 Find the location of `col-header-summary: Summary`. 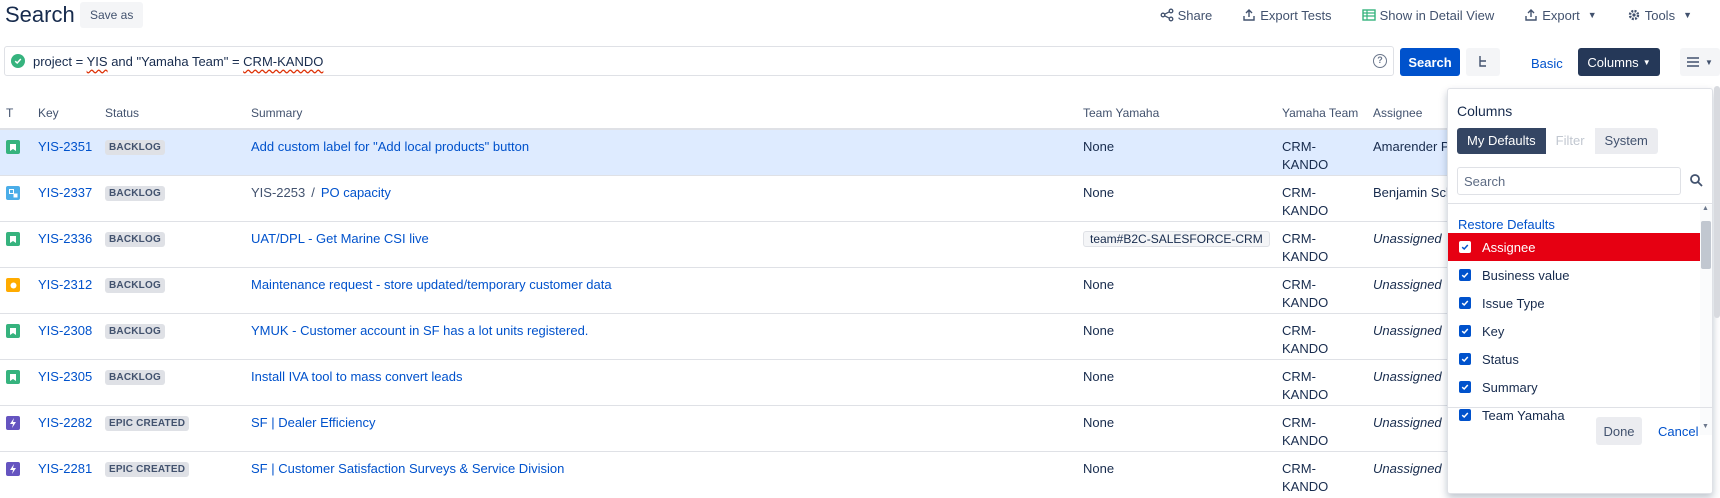

col-header-summary: Summary is located at coordinates (276, 113).